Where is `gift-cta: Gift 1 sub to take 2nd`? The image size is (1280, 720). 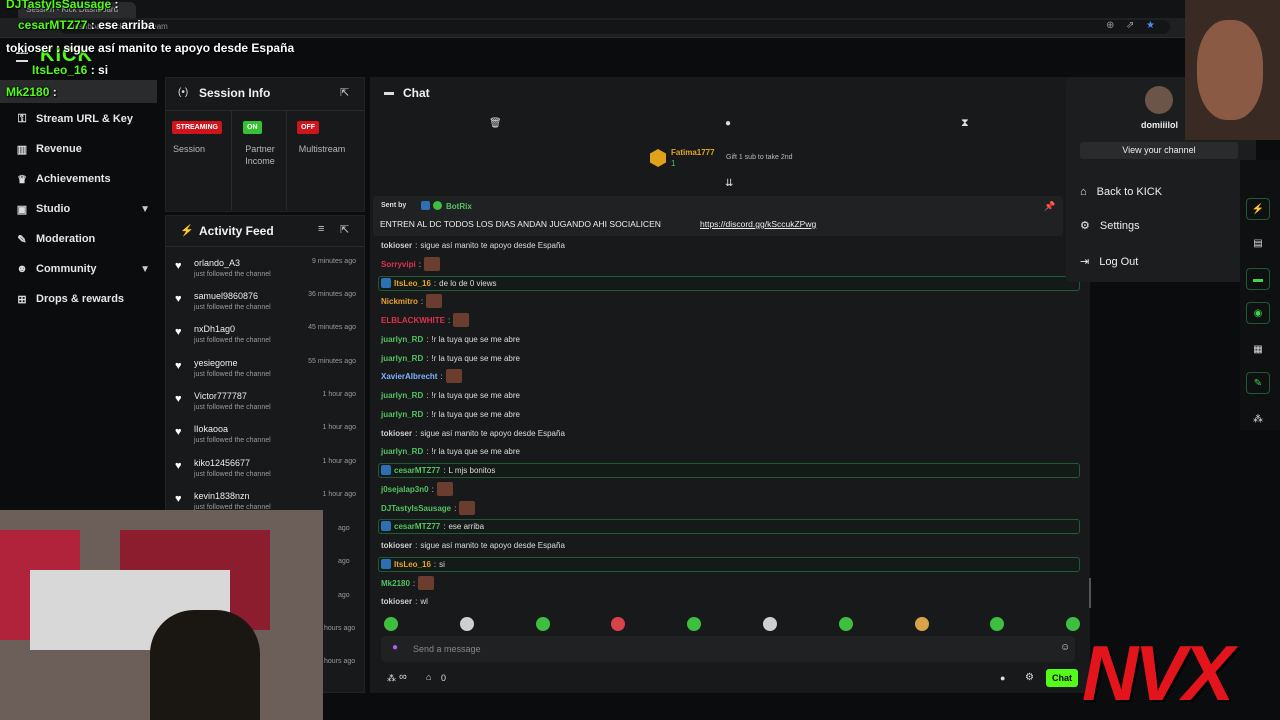 gift-cta: Gift 1 sub to take 2nd is located at coordinates (759, 157).